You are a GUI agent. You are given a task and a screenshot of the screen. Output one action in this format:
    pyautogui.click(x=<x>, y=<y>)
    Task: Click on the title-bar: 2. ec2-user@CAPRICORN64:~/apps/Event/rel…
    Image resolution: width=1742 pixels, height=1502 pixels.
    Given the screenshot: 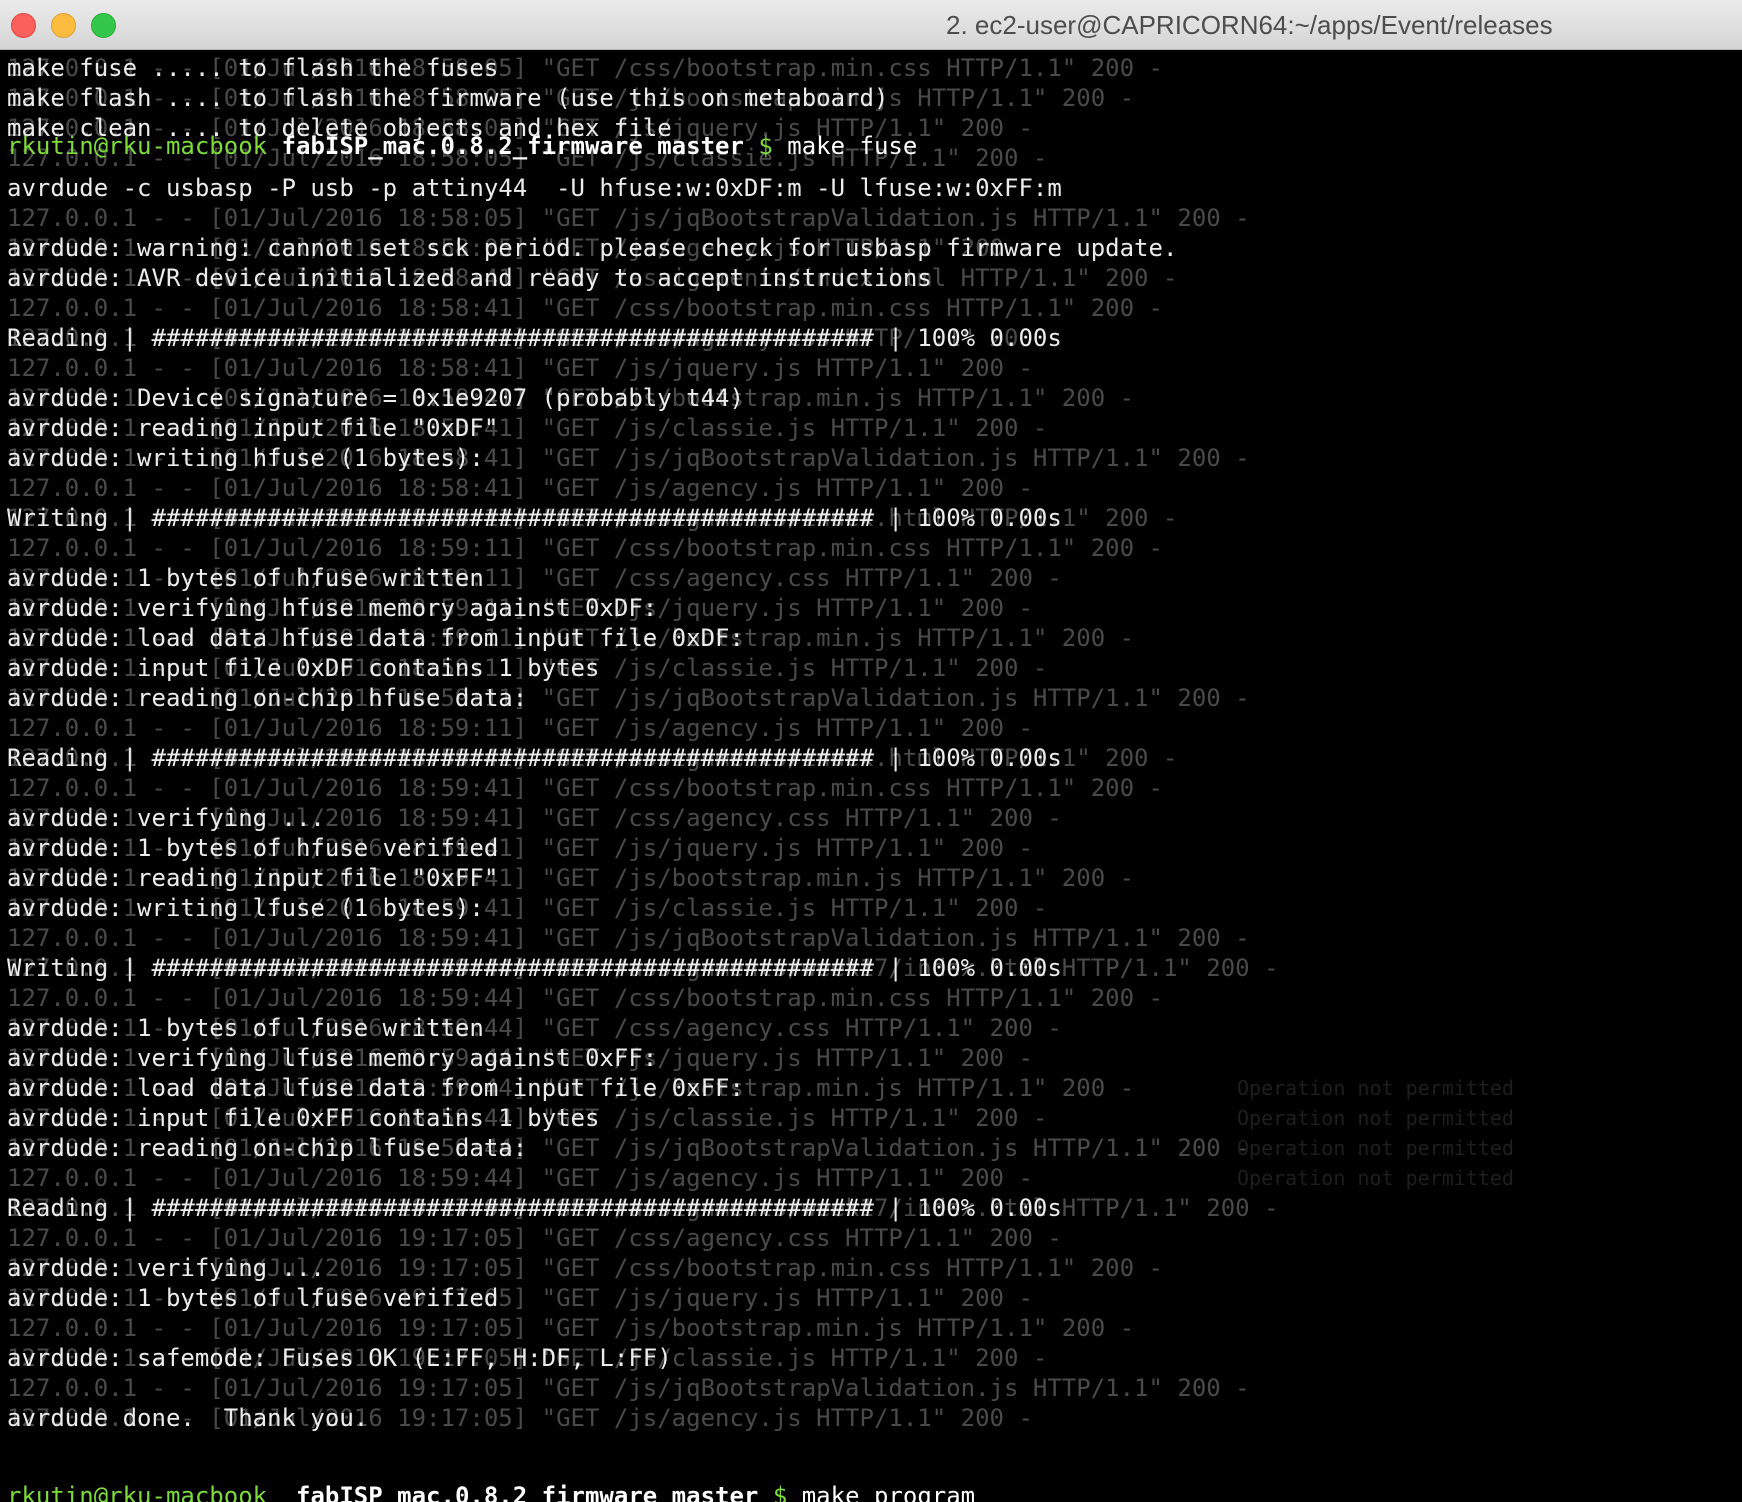 What is the action you would take?
    pyautogui.click(x=871, y=25)
    